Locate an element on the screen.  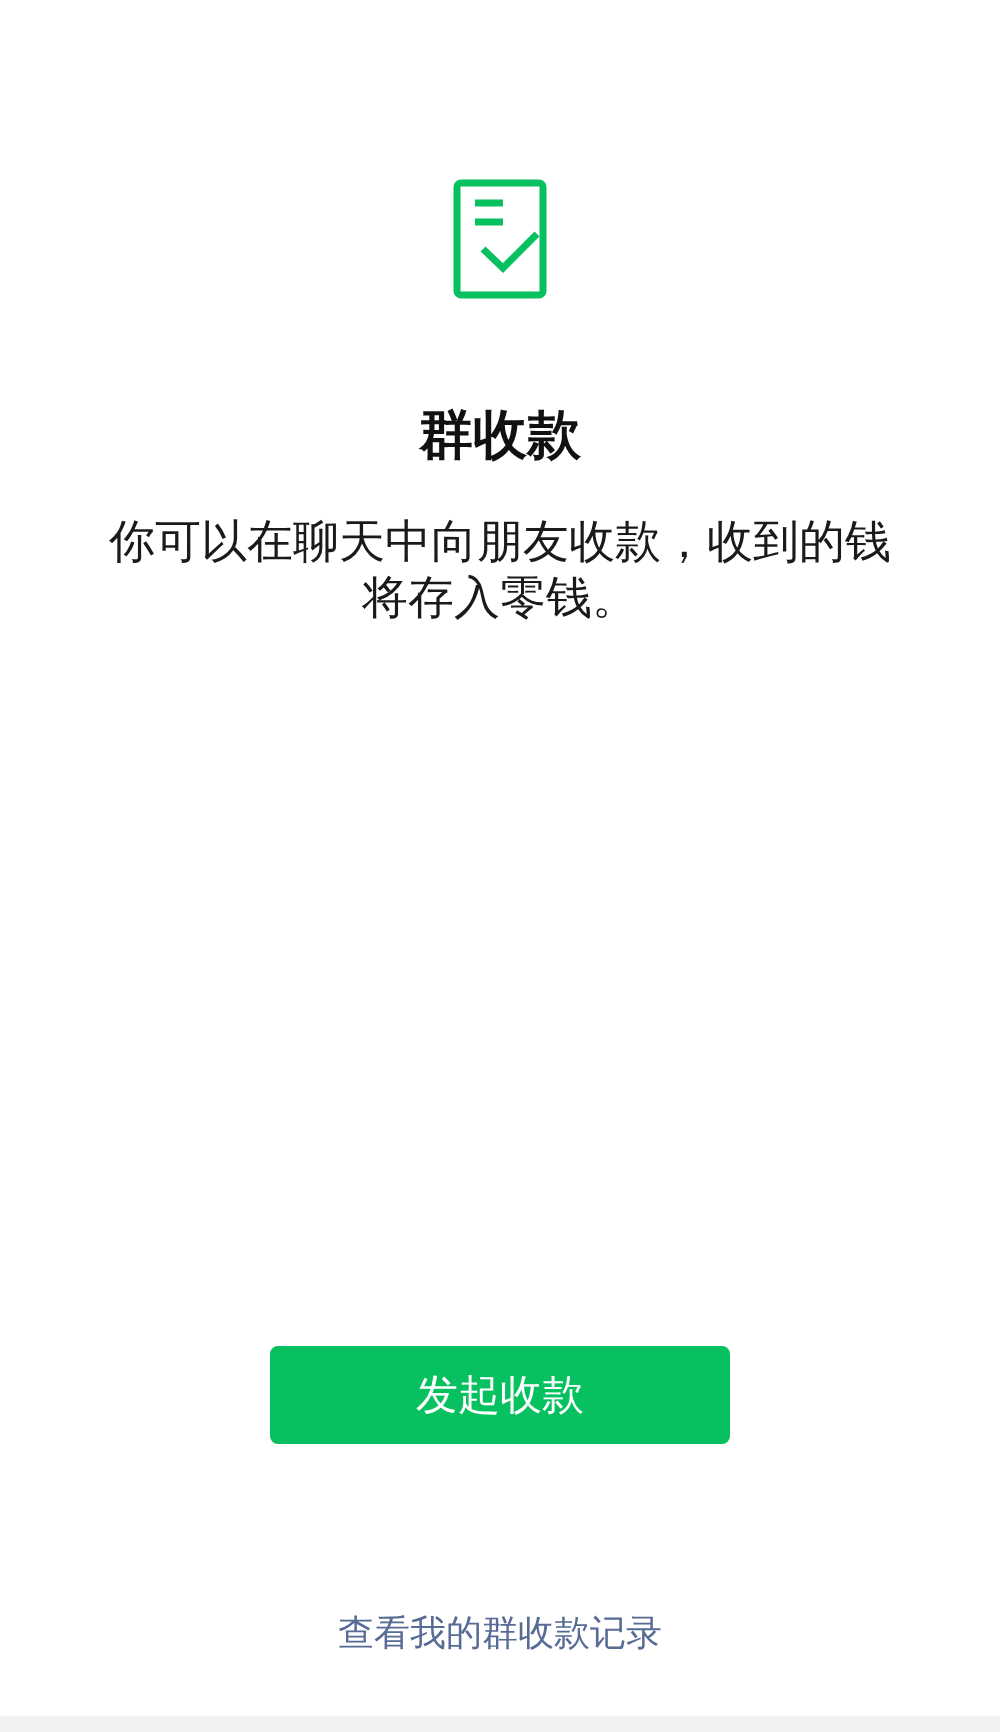
description-text: 你可以在聊天中向朋友收款，收到的钱将存入零钱。 is located at coordinates (500, 569).